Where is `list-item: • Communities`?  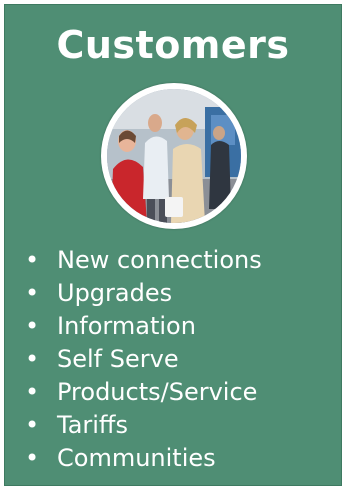
list-item: • Communities is located at coordinates (143, 457).